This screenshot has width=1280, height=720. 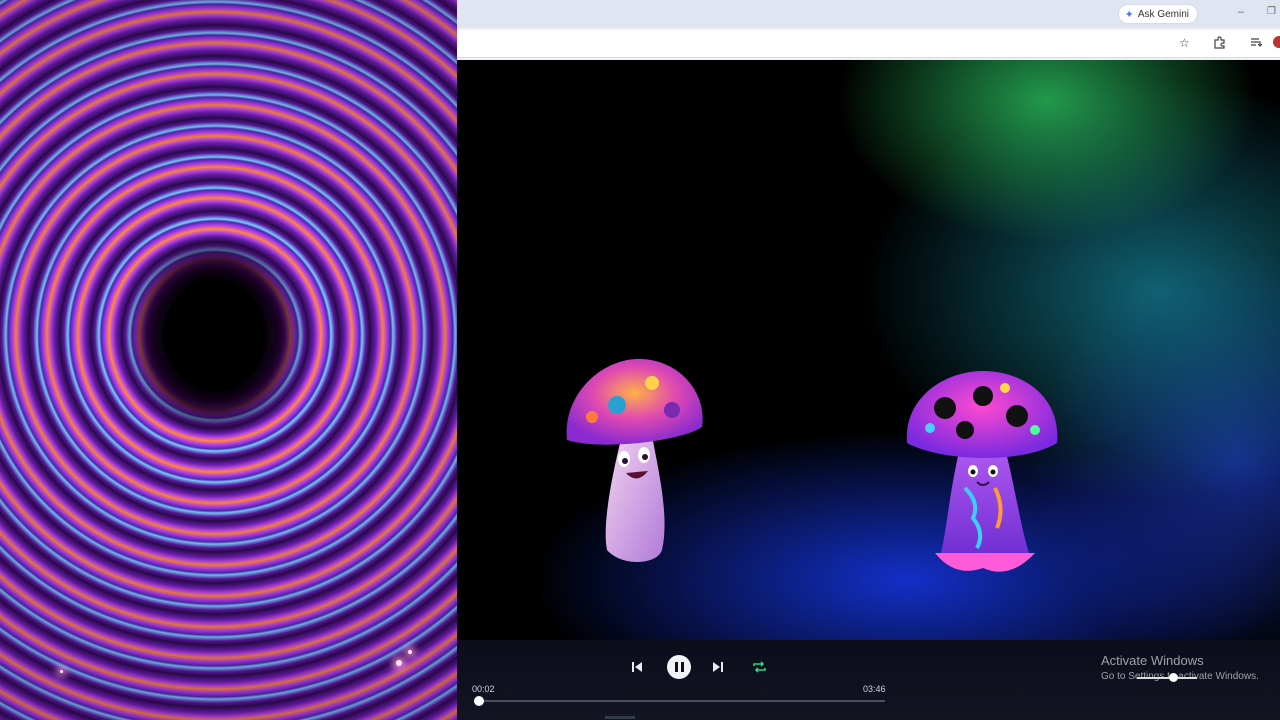 I want to click on duration: 03:46, so click(x=874, y=689).